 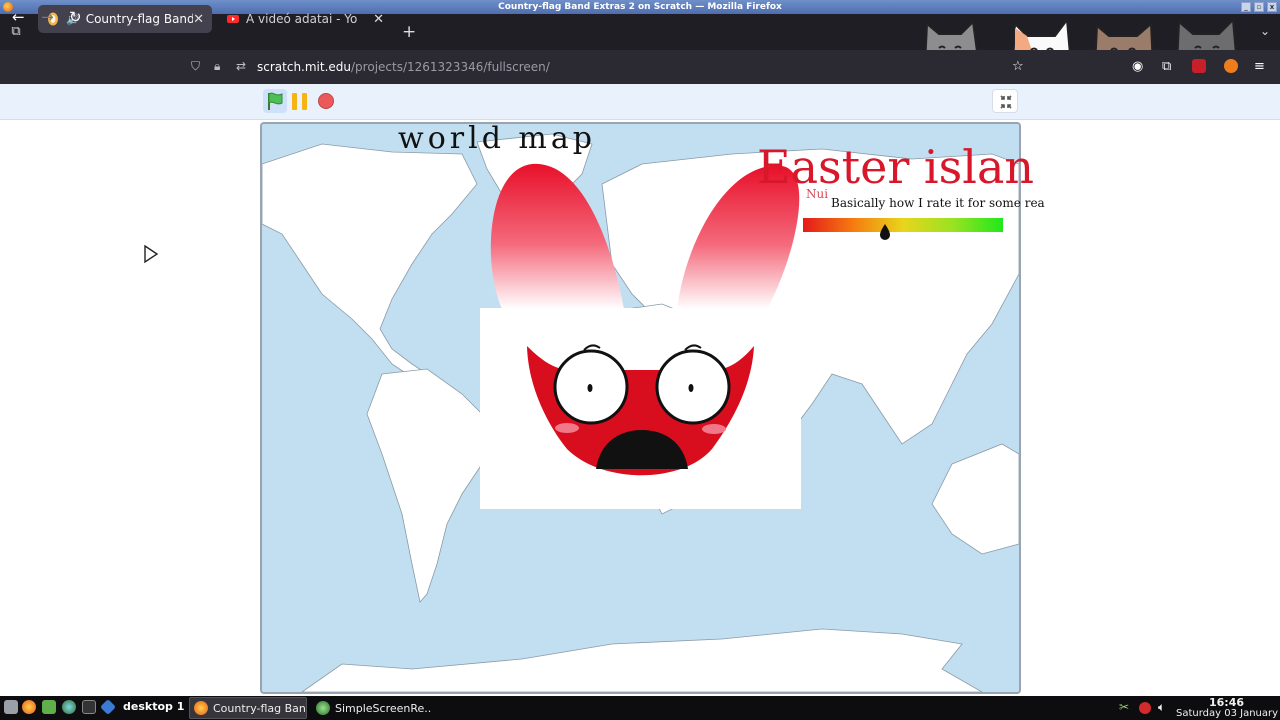 I want to click on pause-button, so click(x=300, y=101).